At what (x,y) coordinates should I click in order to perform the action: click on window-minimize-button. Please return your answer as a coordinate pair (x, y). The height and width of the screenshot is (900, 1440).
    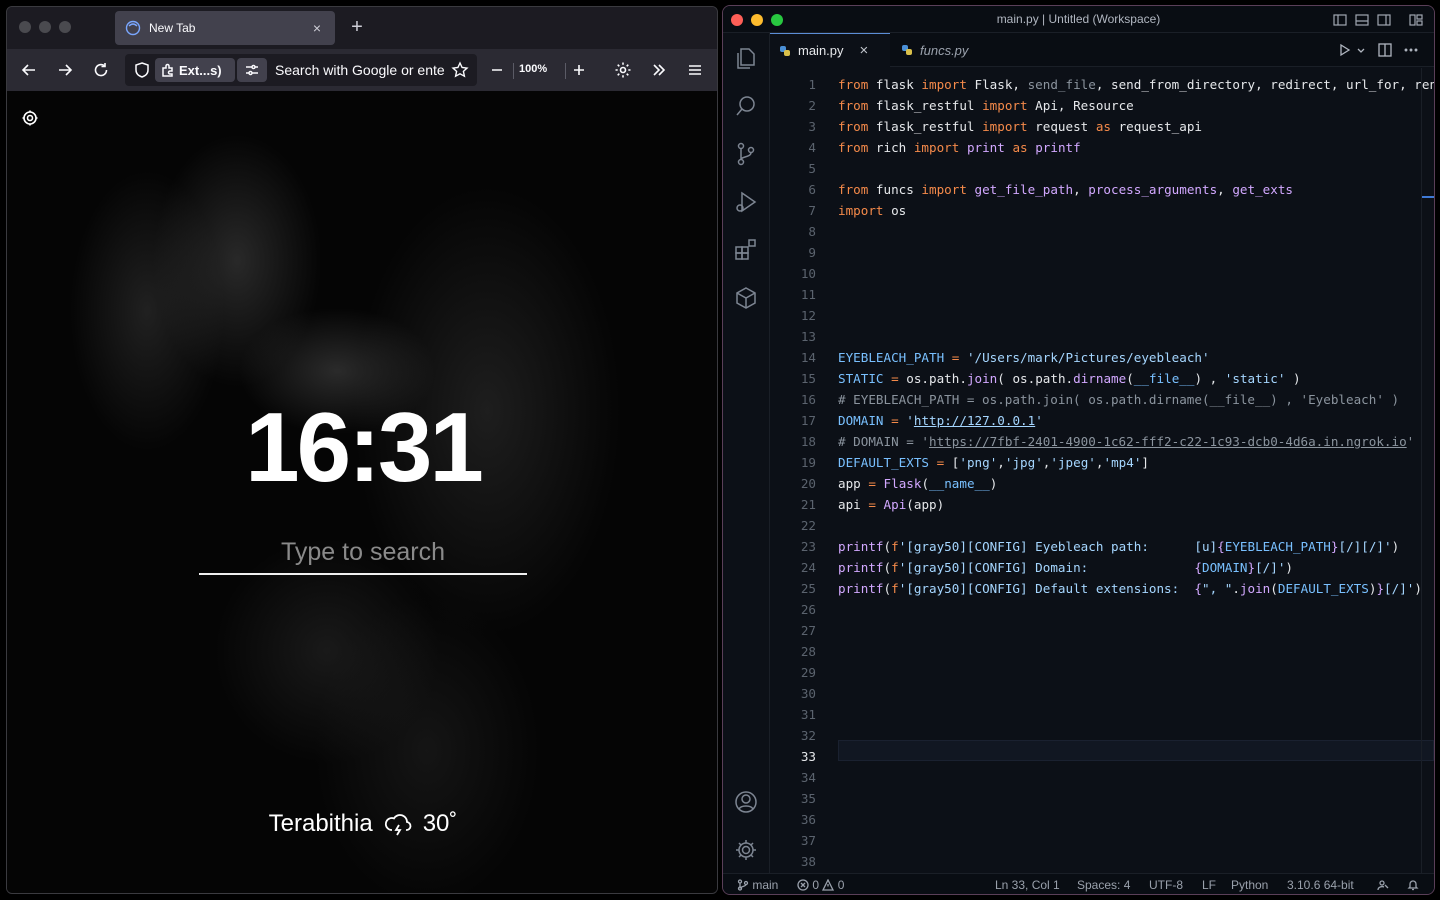
    Looking at the image, I should click on (45, 27).